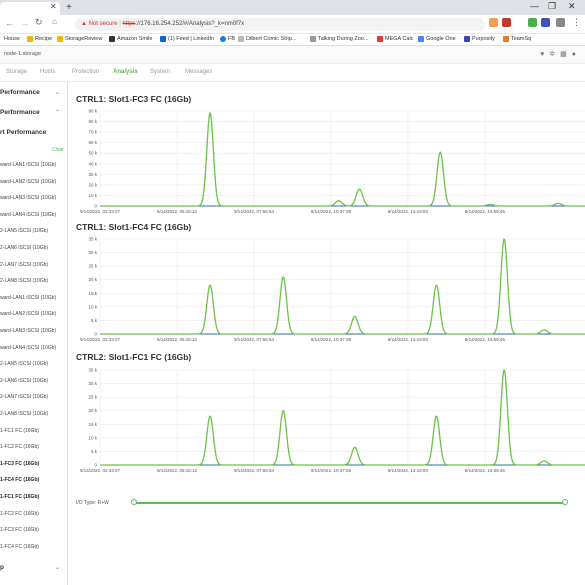 This screenshot has height=585, width=585. Describe the element at coordinates (493, 22) in the screenshot. I see `brave-shield-icon` at that location.